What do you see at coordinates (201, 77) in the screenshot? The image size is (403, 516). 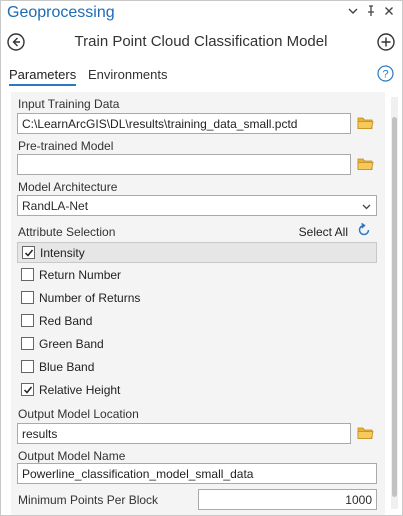 I see `tab-strip: Parameters Environments ?` at bounding box center [201, 77].